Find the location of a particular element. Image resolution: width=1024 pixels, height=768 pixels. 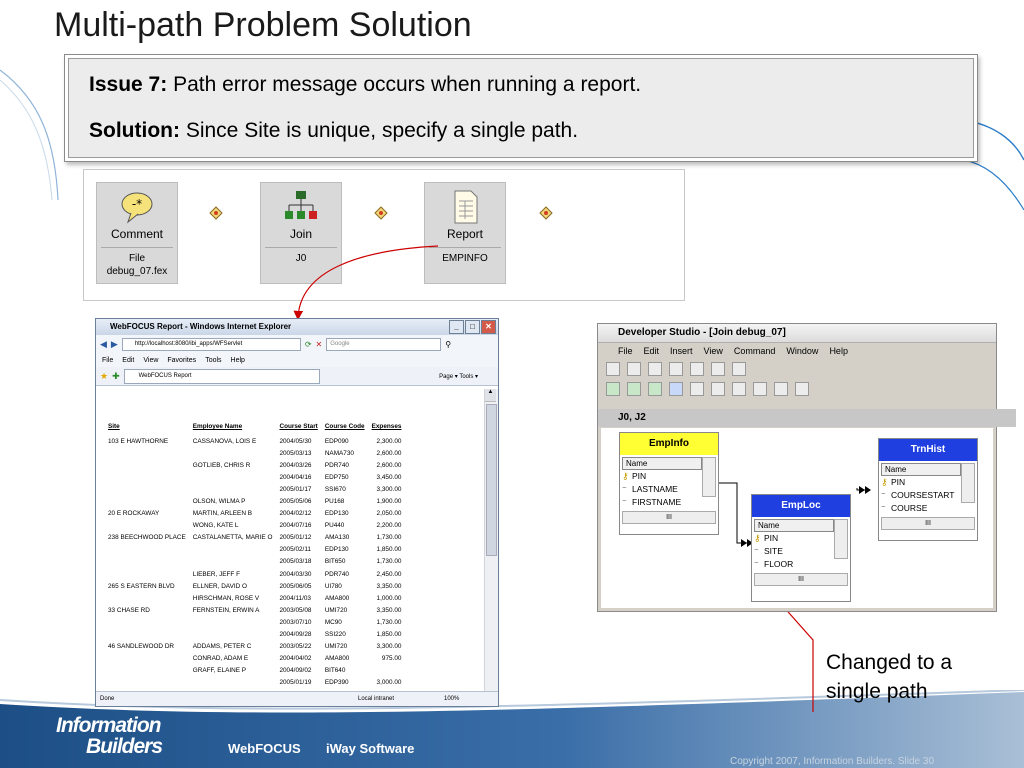

menu-favorites: Favorites is located at coordinates (181, 360).